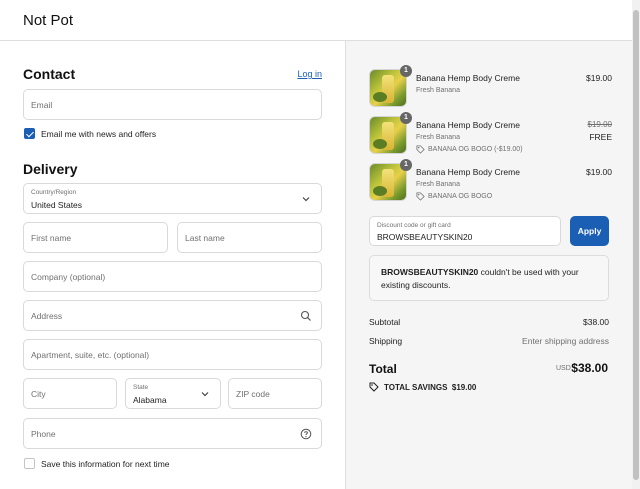 This screenshot has width=640, height=489. I want to click on search-icon, so click(305, 315).